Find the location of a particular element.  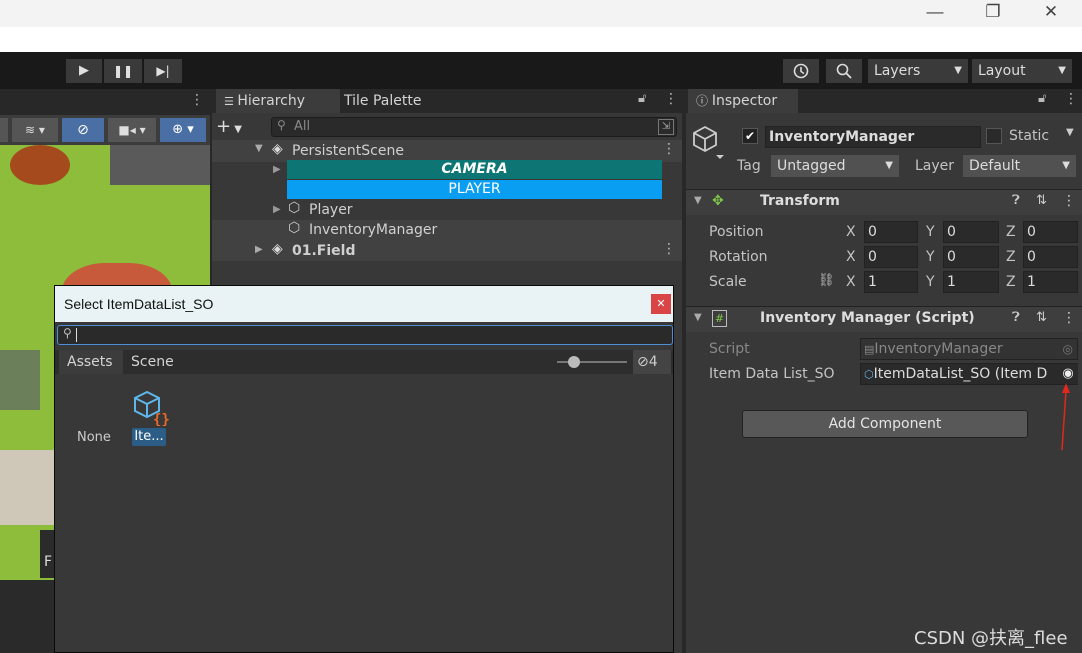

eye-hidden-icon: ⊘ is located at coordinates (643, 362).